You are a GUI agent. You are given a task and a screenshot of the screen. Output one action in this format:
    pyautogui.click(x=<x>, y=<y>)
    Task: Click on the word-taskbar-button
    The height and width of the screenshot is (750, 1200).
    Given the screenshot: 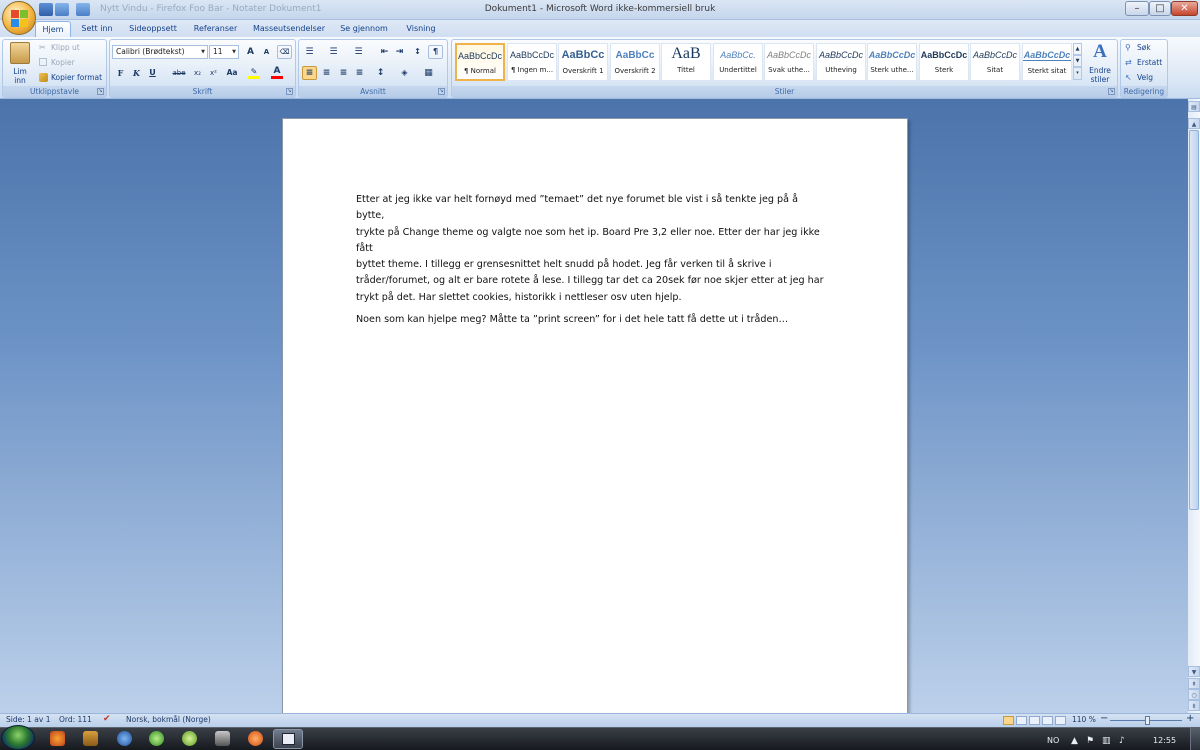 What is the action you would take?
    pyautogui.click(x=288, y=739)
    